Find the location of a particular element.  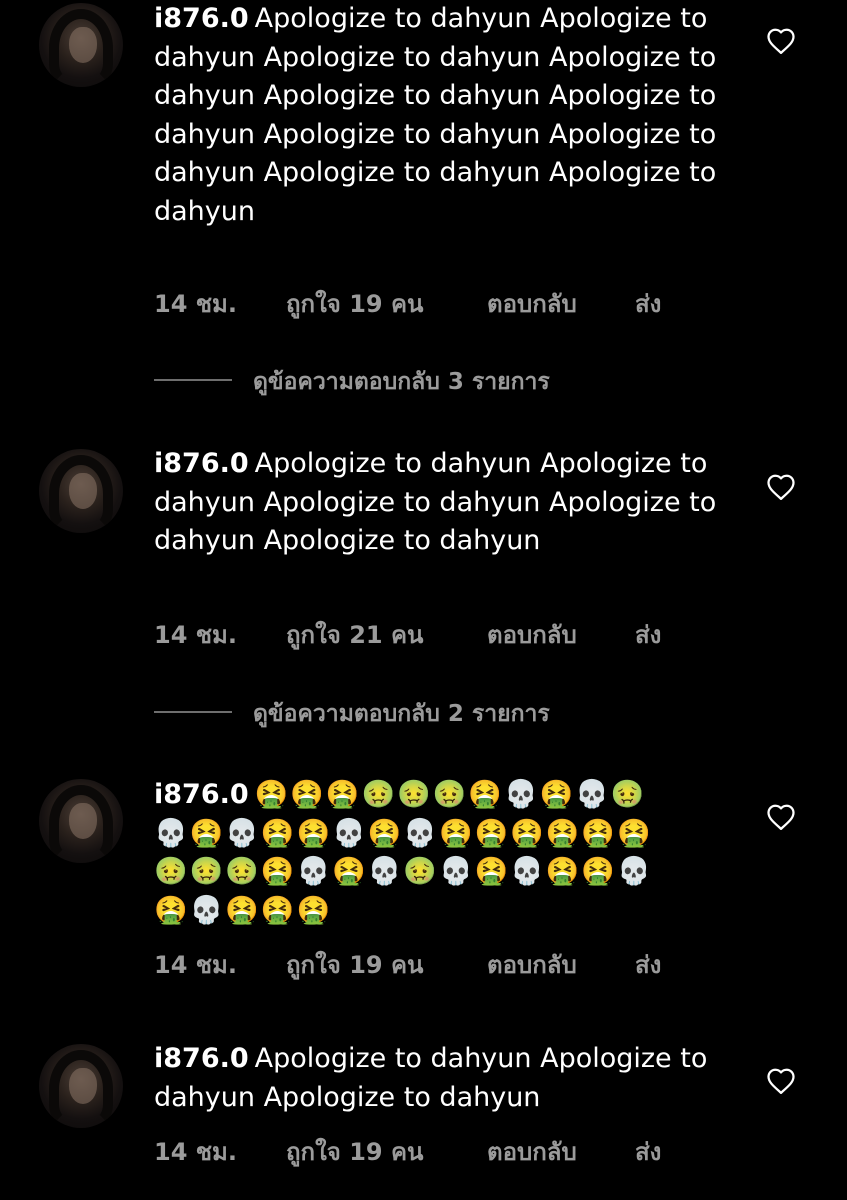

emoji-line: 🤢🤢🤢🤮💀🤮💀🤢💀🤮💀🤮🤮💀 is located at coordinates (403, 871).